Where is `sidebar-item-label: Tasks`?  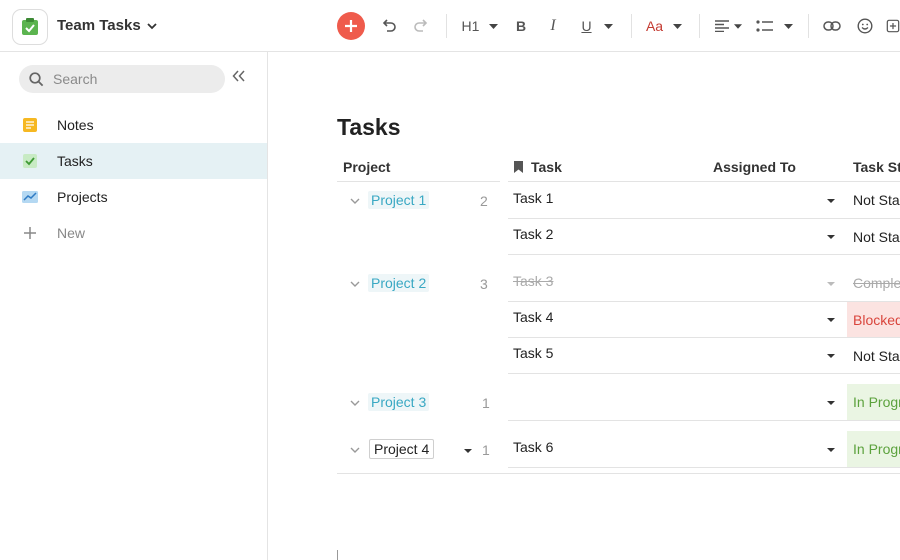
sidebar-item-label: Tasks is located at coordinates (75, 161).